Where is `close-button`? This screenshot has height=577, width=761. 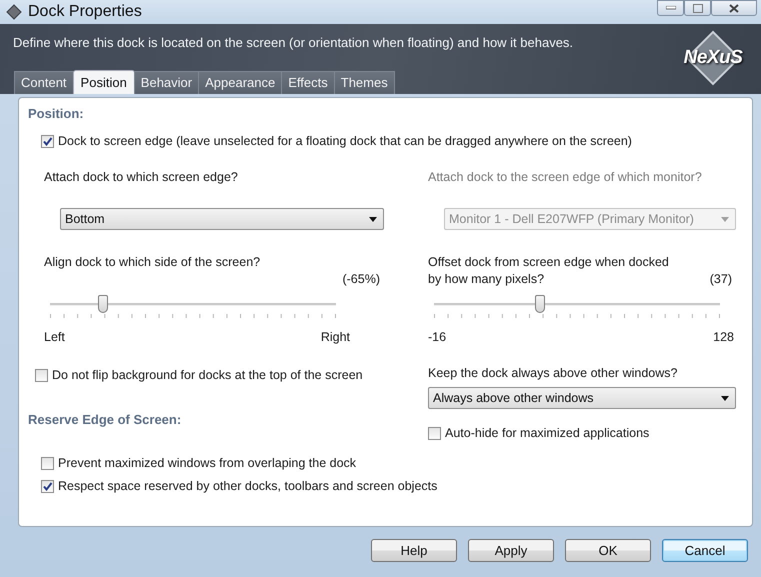
close-button is located at coordinates (734, 8).